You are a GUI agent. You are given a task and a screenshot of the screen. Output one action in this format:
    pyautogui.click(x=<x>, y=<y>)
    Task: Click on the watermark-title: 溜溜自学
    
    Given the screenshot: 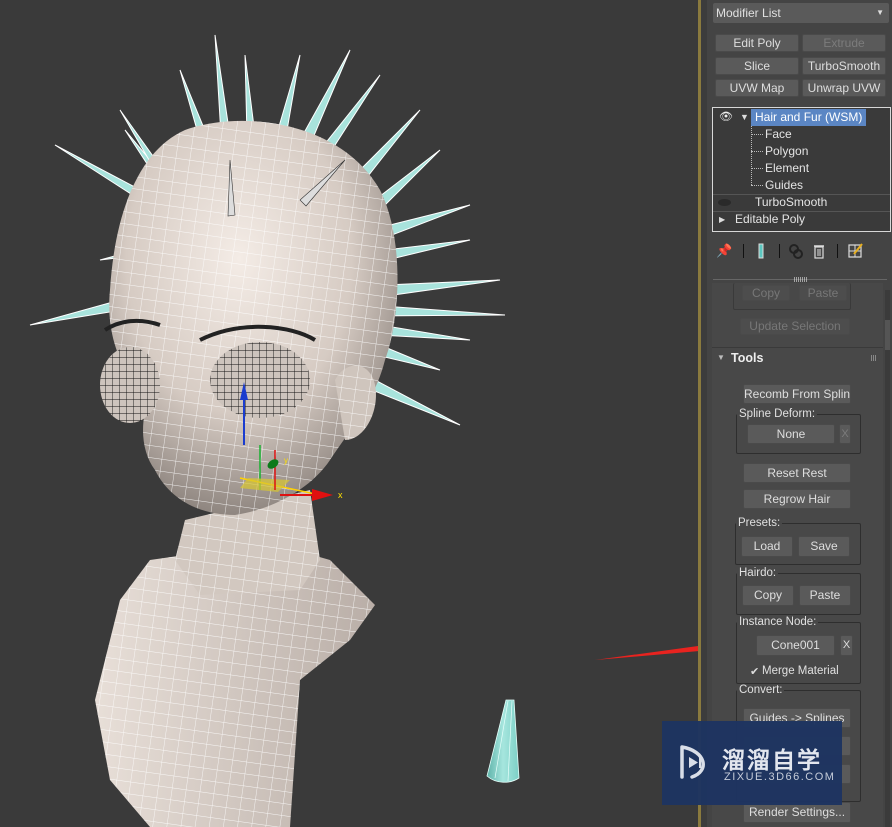 What is the action you would take?
    pyautogui.click(x=772, y=760)
    